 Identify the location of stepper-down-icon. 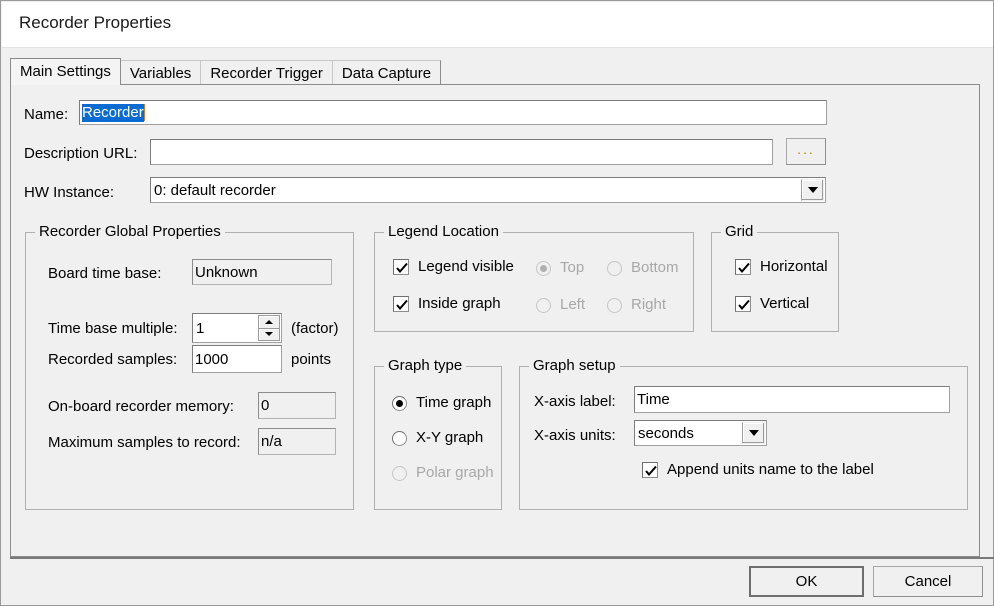
(269, 334).